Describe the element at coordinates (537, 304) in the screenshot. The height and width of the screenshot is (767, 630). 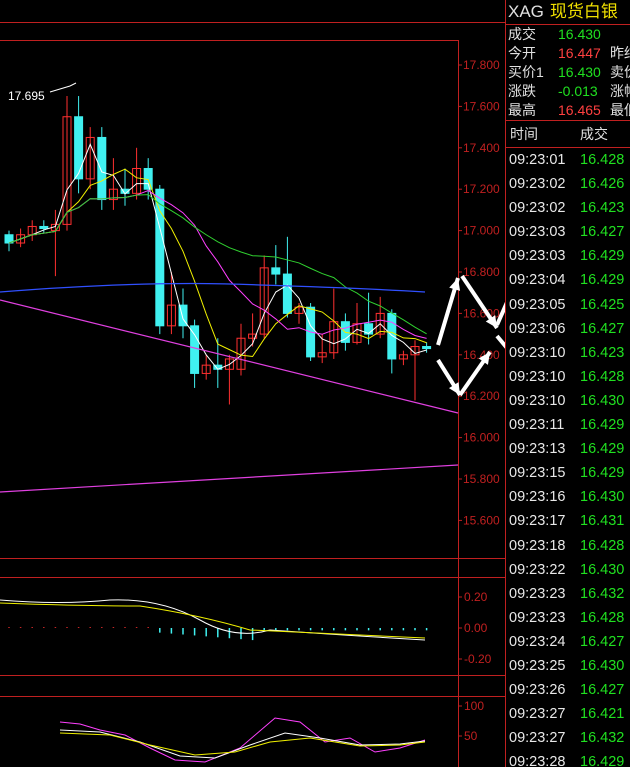
I see `tick-time: 09:23:05` at that location.